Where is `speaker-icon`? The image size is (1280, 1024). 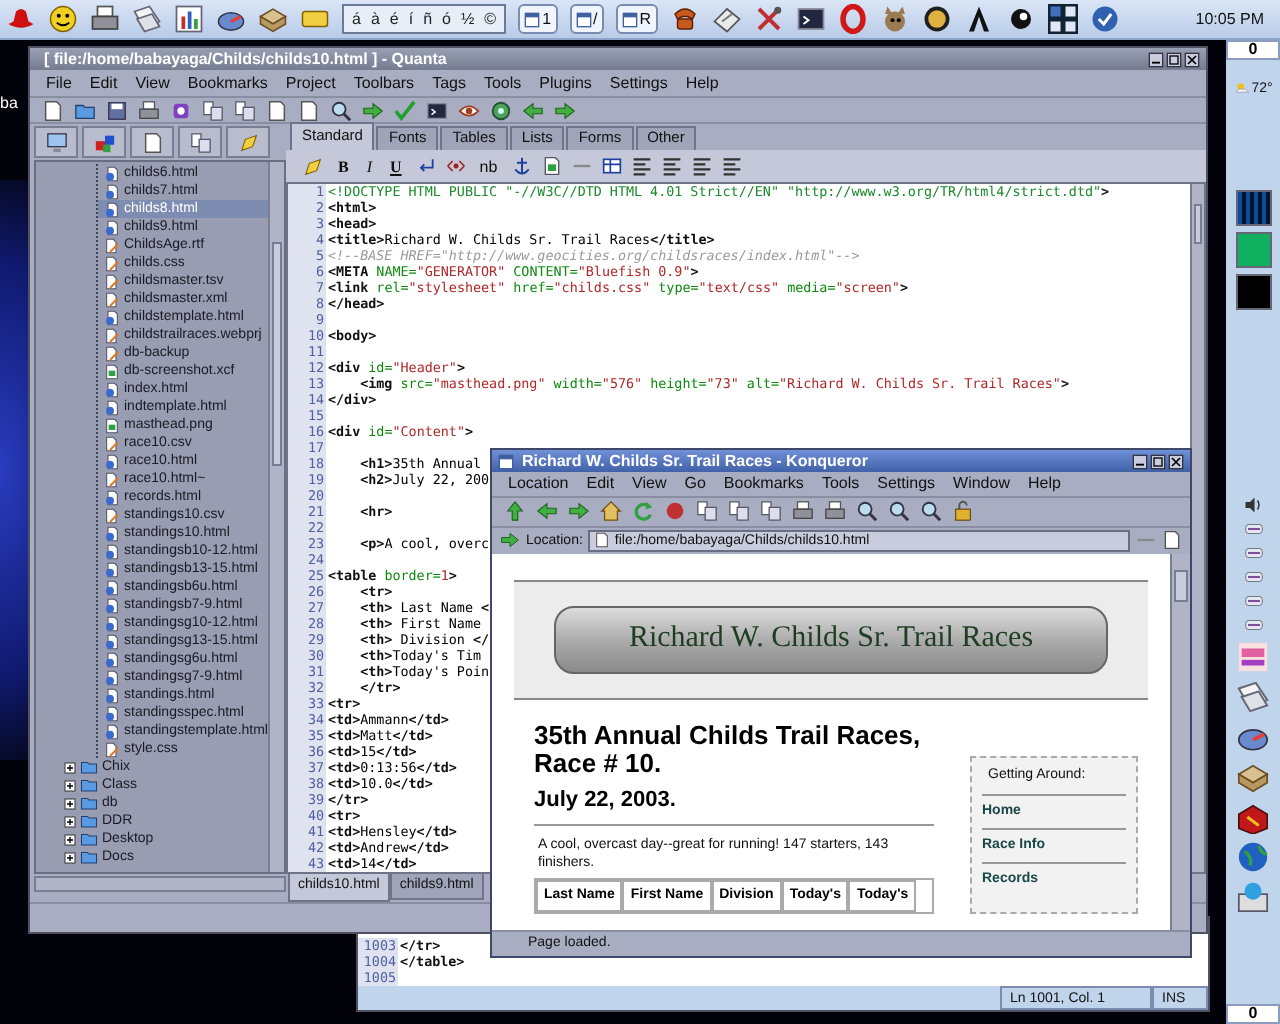
speaker-icon is located at coordinates (1253, 505).